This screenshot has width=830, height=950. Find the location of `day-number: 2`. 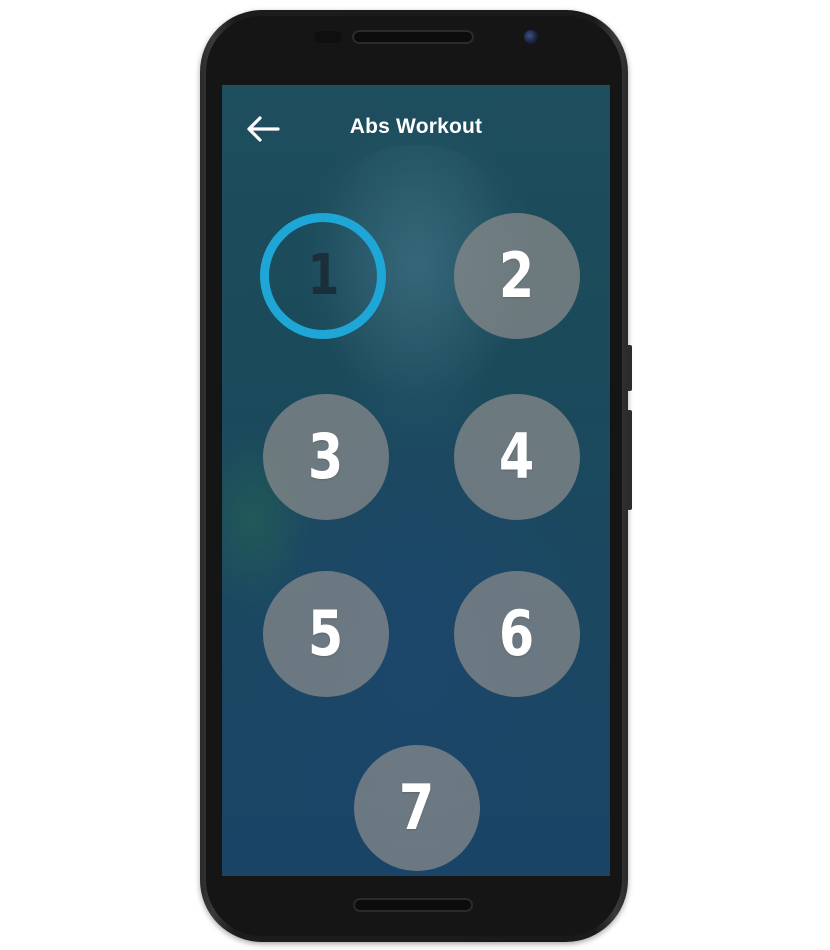

day-number: 2 is located at coordinates (517, 275).